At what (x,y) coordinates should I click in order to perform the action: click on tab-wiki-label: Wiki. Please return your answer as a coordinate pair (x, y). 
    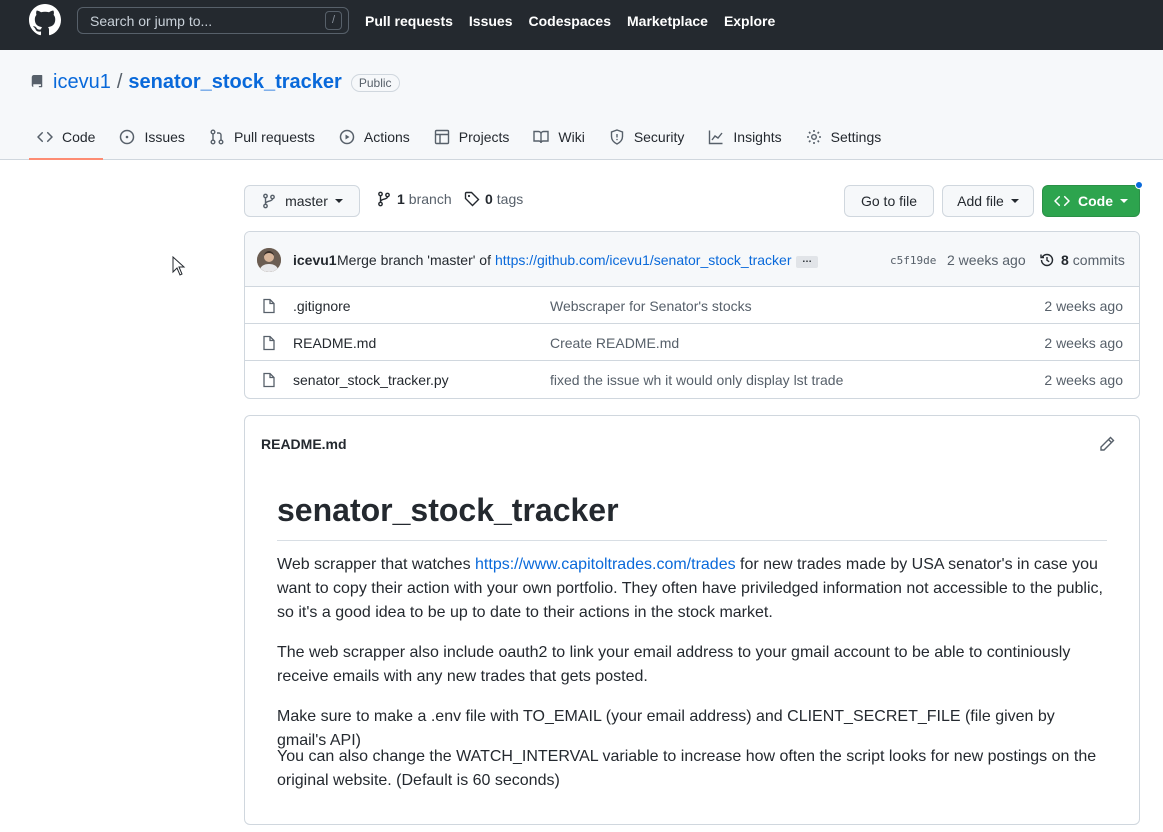
    Looking at the image, I should click on (571, 137).